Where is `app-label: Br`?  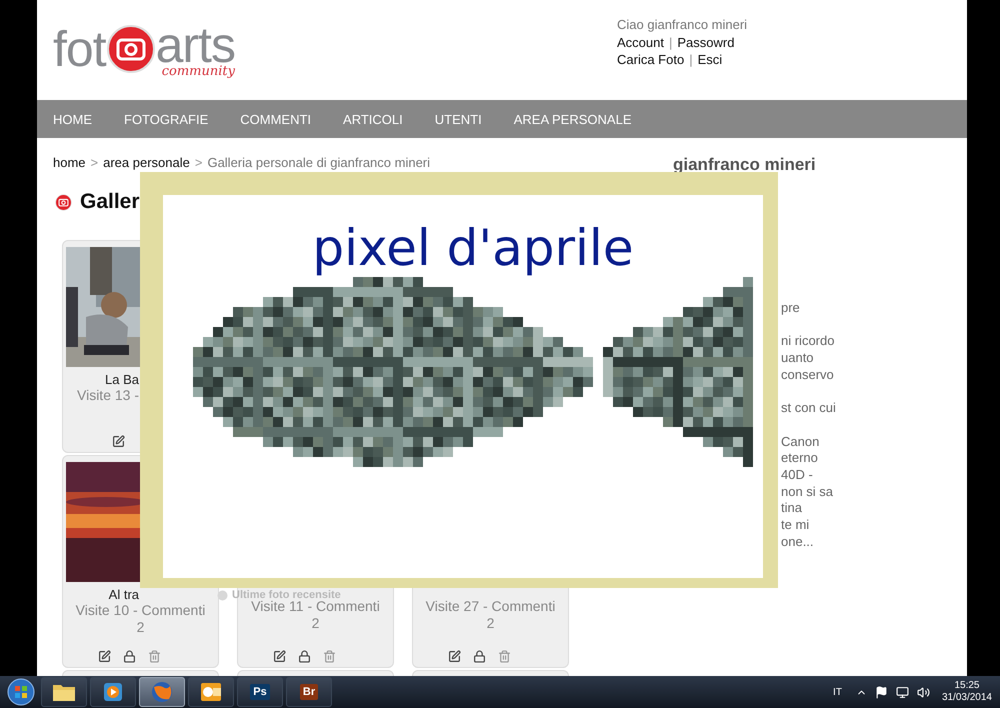 app-label: Br is located at coordinates (309, 692).